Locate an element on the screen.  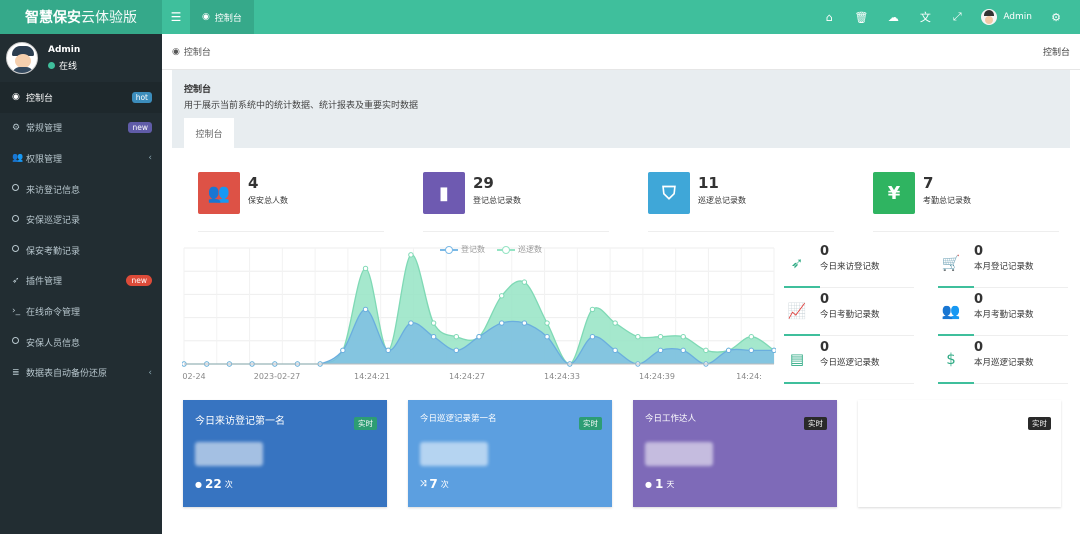
sidebar-item-label: 在线命令管理 is located at coordinates (53, 312).